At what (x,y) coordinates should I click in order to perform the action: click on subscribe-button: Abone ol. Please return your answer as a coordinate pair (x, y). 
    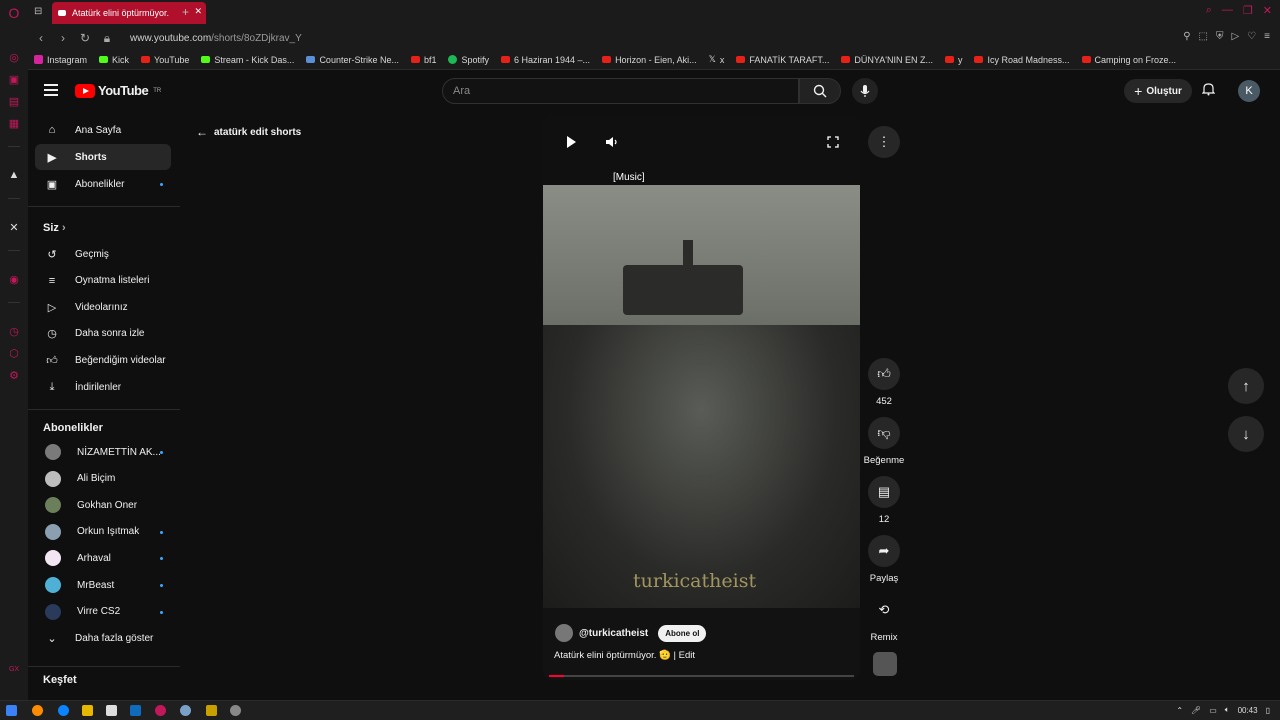
    Looking at the image, I should click on (682, 633).